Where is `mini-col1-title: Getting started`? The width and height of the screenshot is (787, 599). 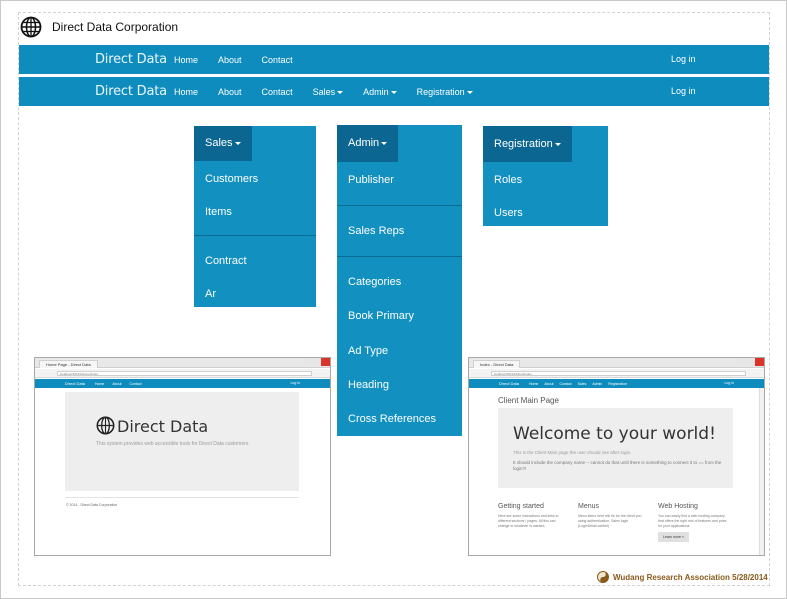 mini-col1-title: Getting started is located at coordinates (521, 506).